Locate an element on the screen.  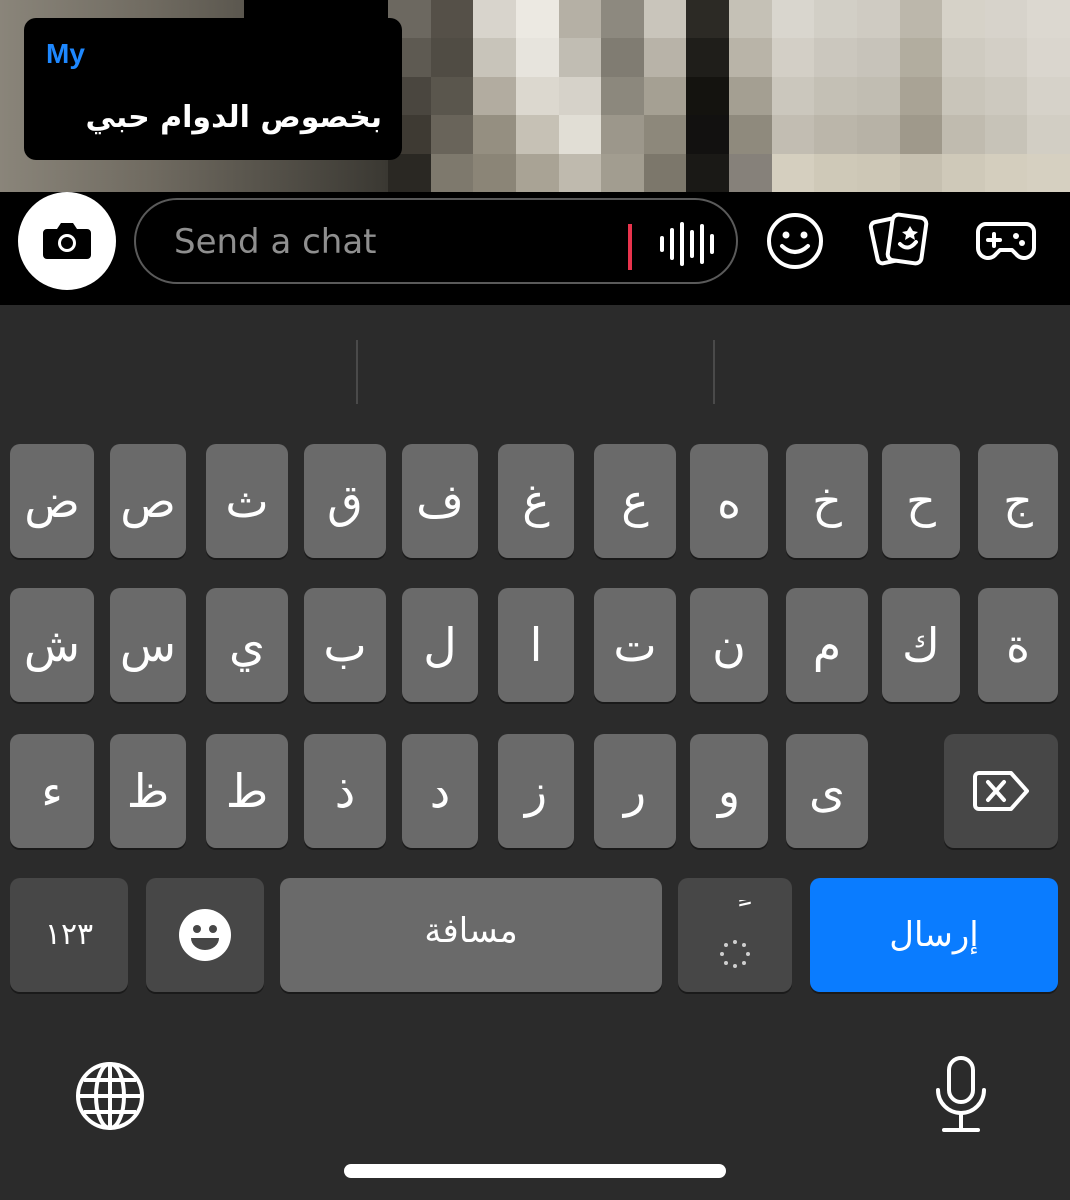
key-row3-6: ر is located at coordinates (635, 791).